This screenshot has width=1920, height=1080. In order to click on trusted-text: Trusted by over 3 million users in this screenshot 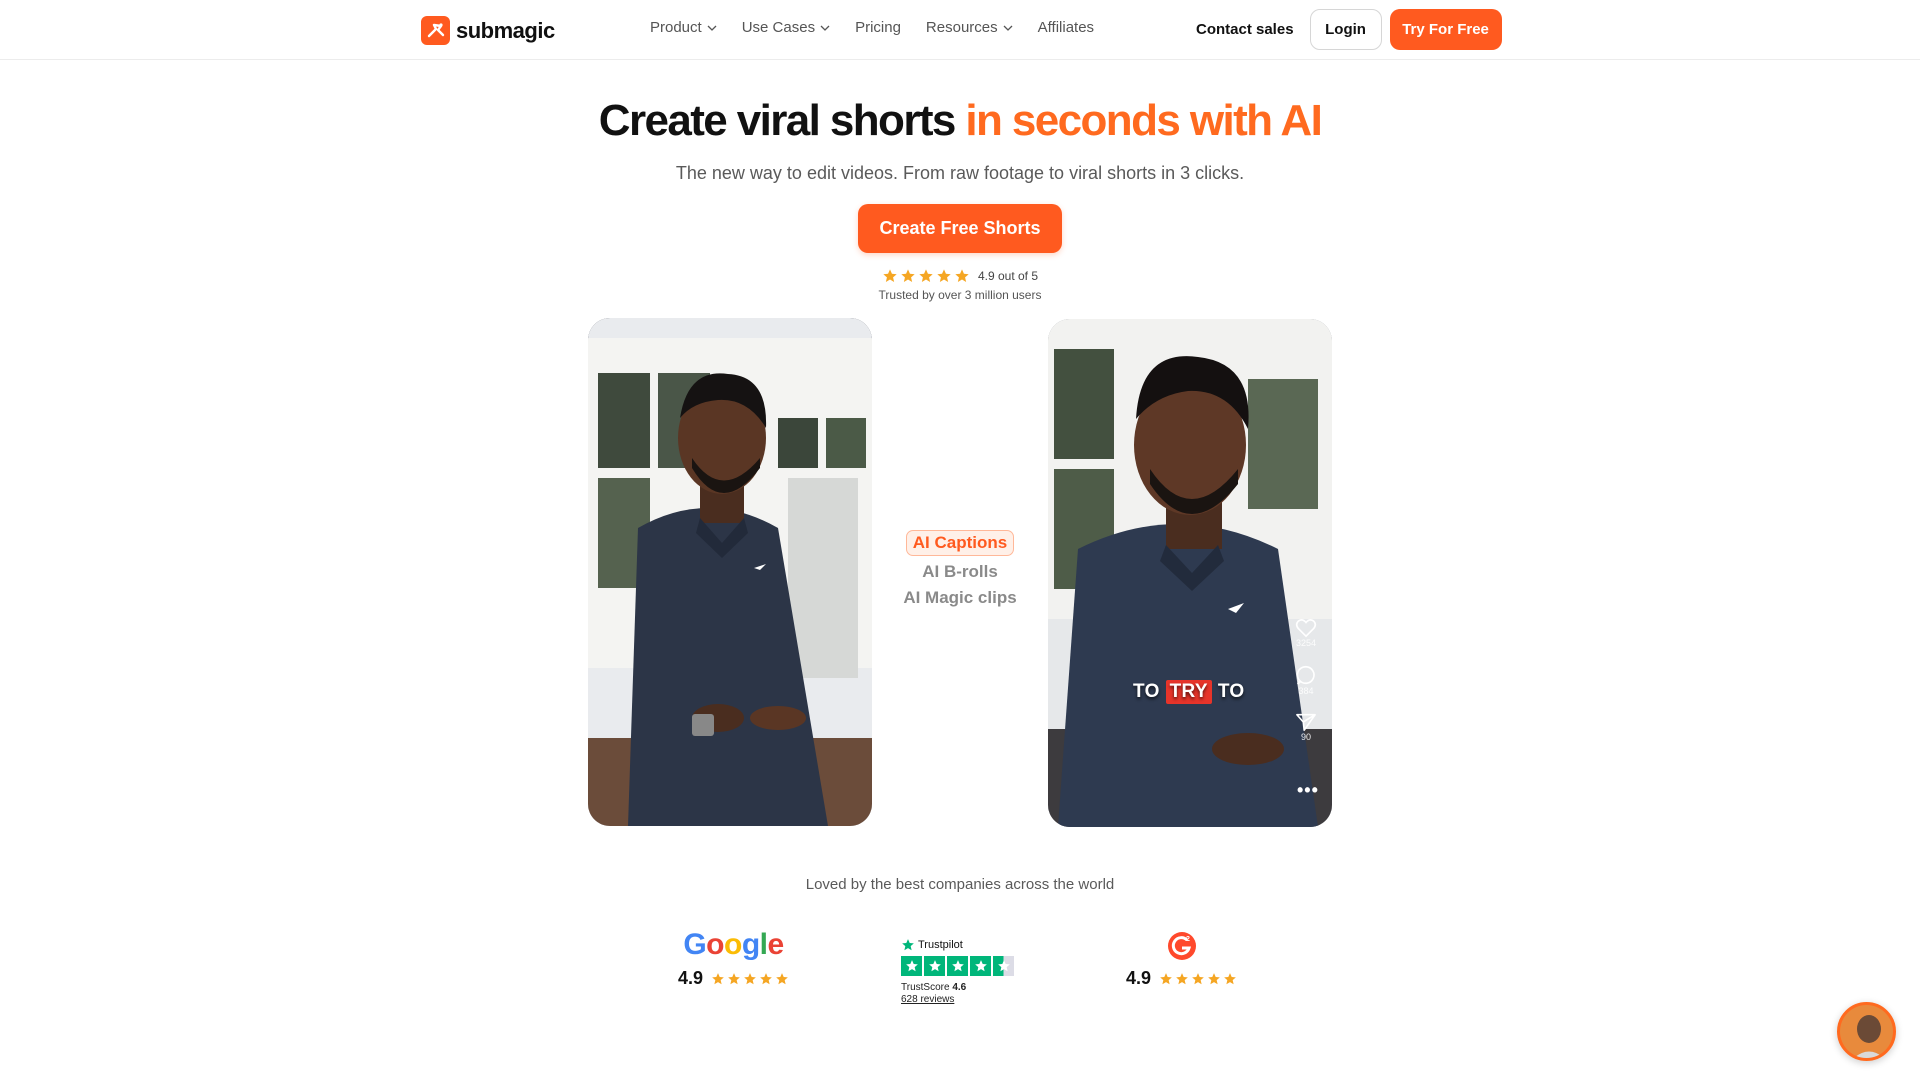, I will do `click(960, 295)`.